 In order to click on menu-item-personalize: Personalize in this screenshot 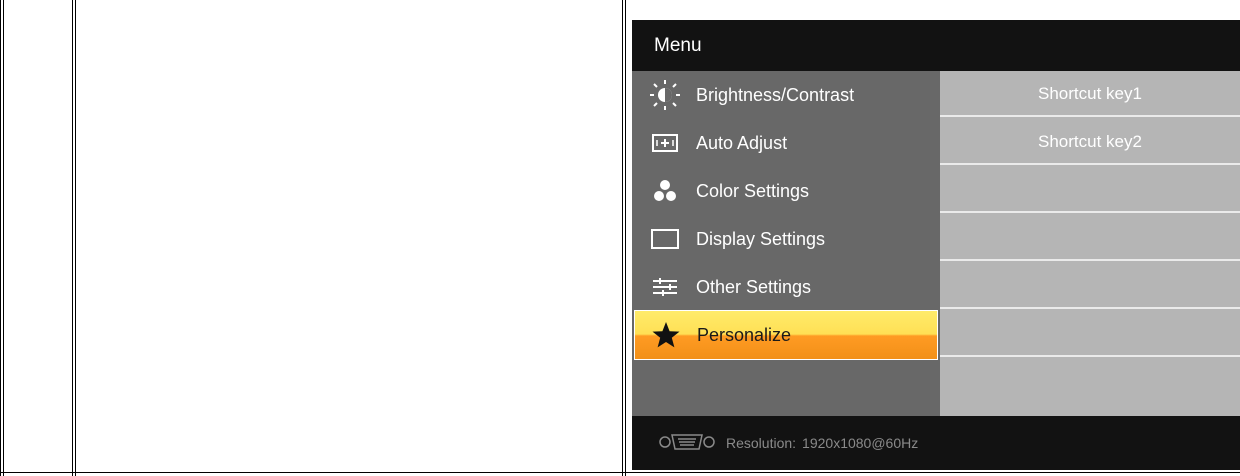, I will do `click(786, 335)`.